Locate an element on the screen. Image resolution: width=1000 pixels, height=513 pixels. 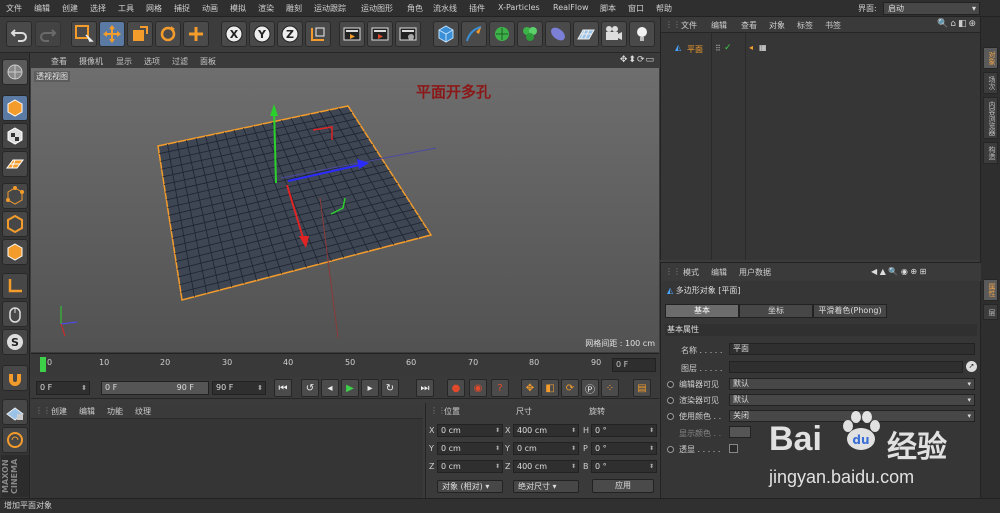
rot-b-field: 0 ° ⬍ is located at coordinates (624, 466).